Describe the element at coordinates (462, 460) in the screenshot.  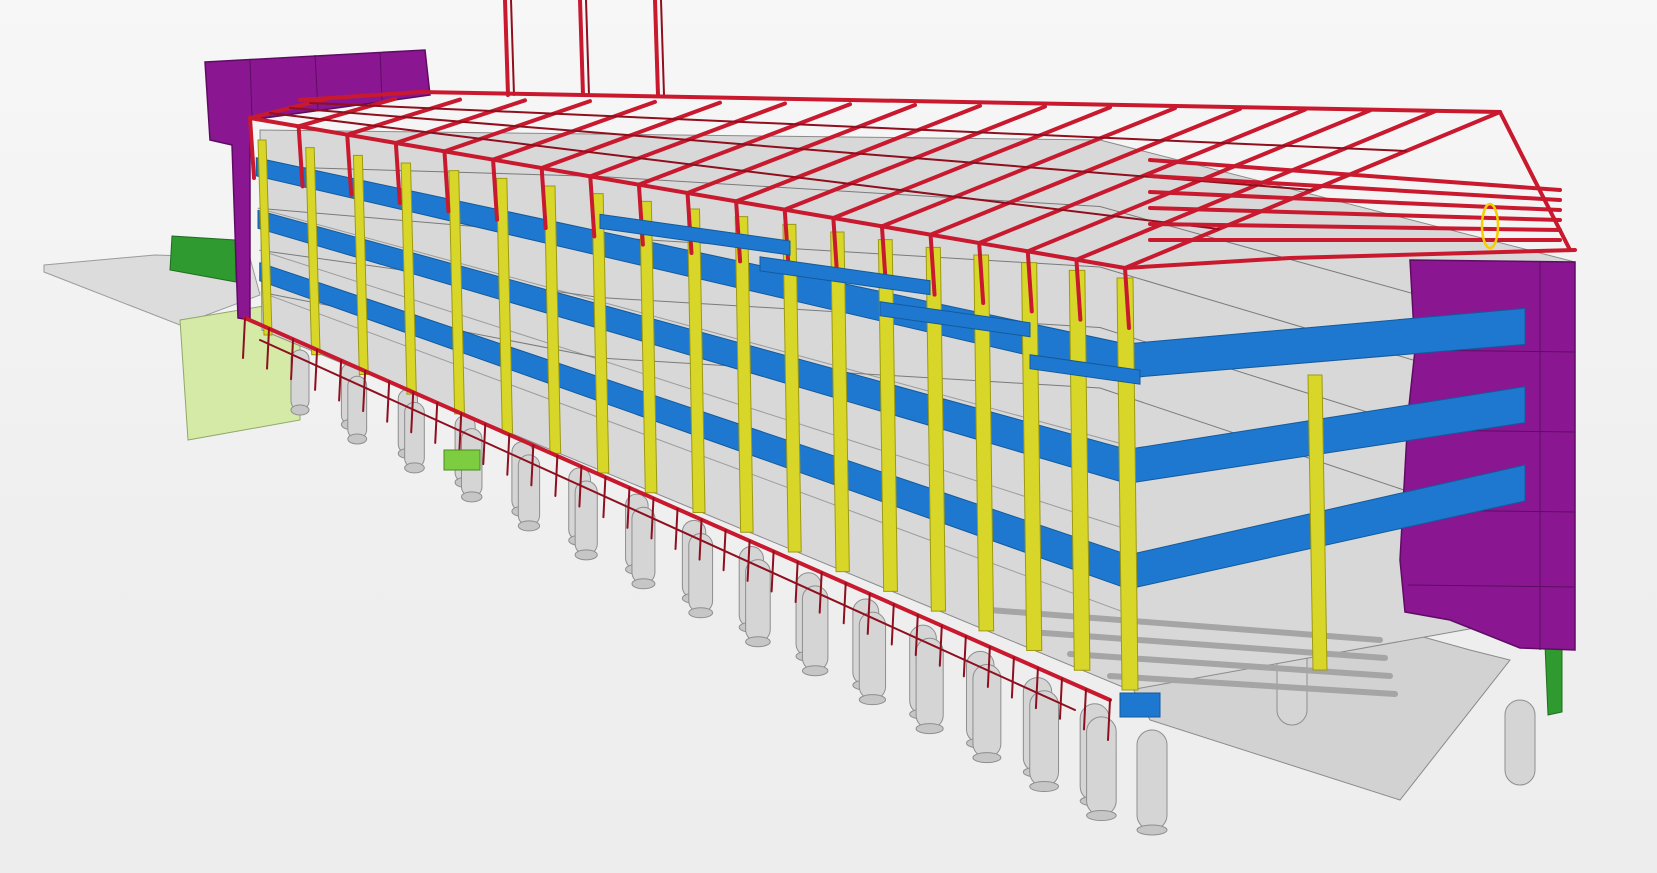
I see `green-small-element` at that location.